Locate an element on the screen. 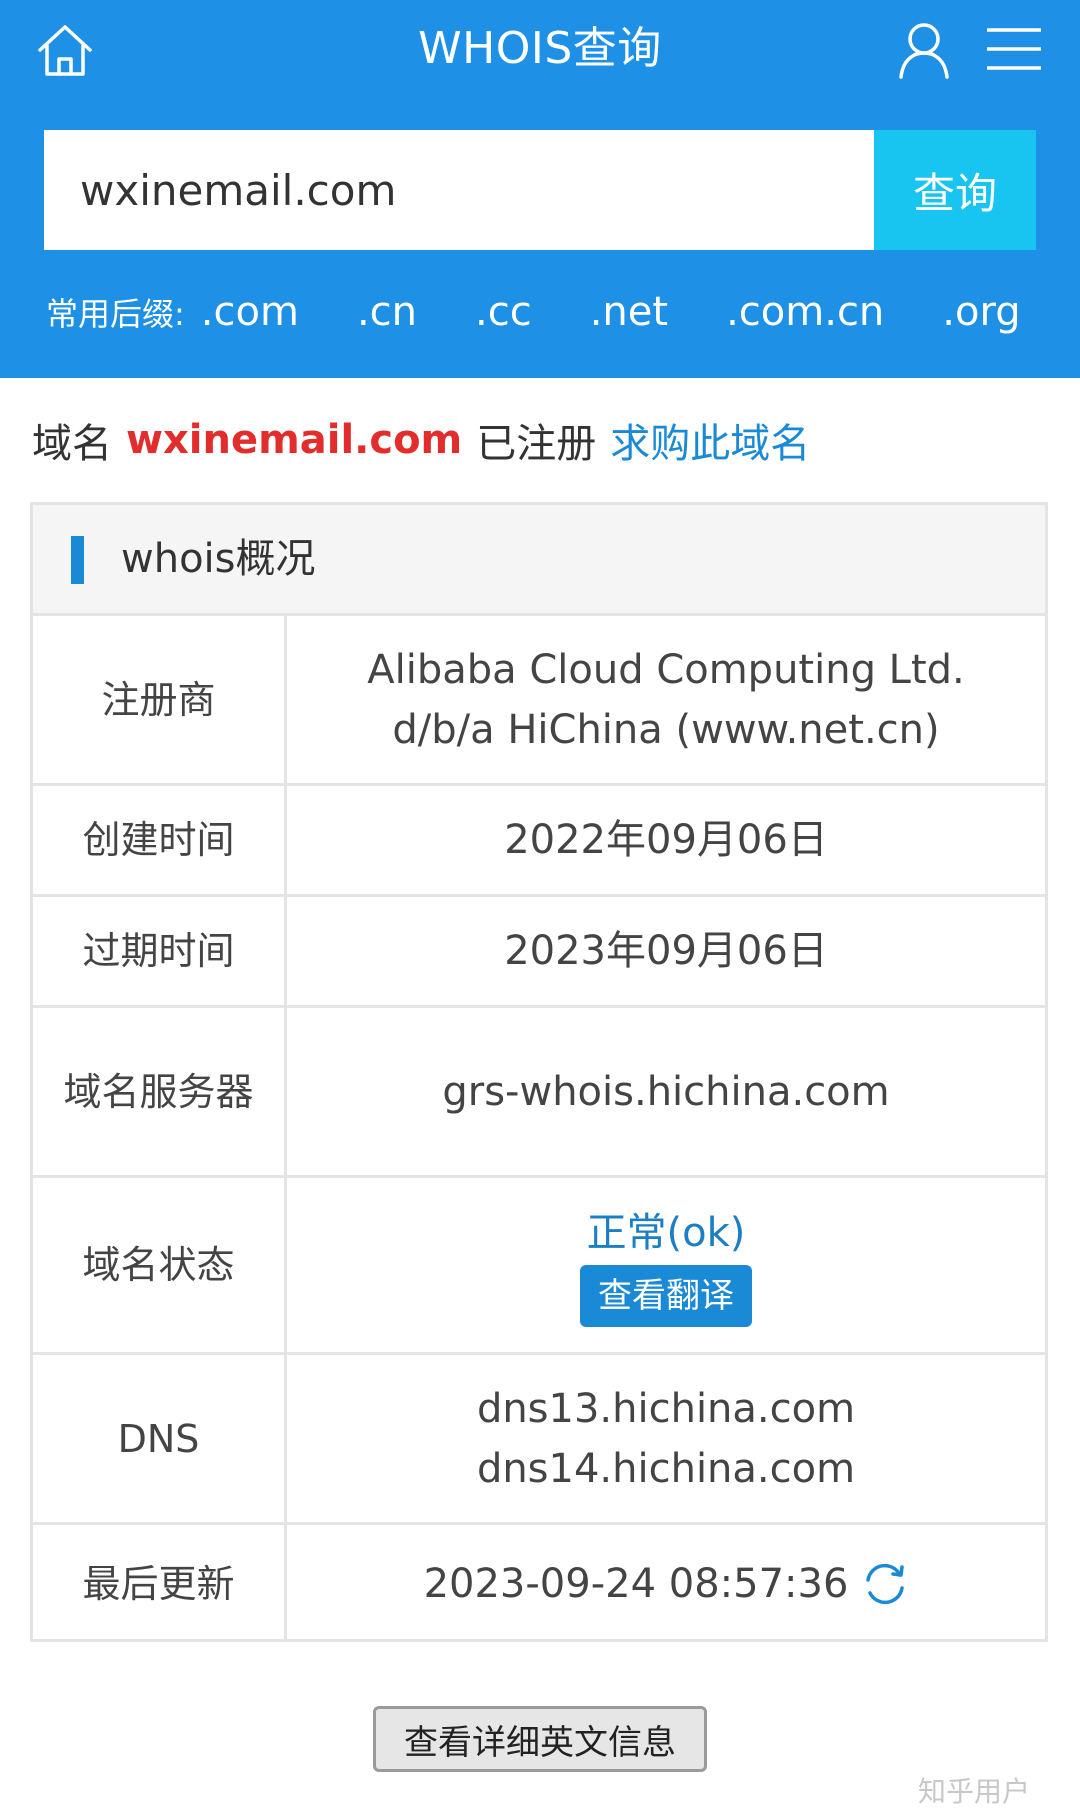 This screenshot has height=1816, width=1080. updated-cell: 2023-09-24 08:57:36 is located at coordinates (666, 1583).